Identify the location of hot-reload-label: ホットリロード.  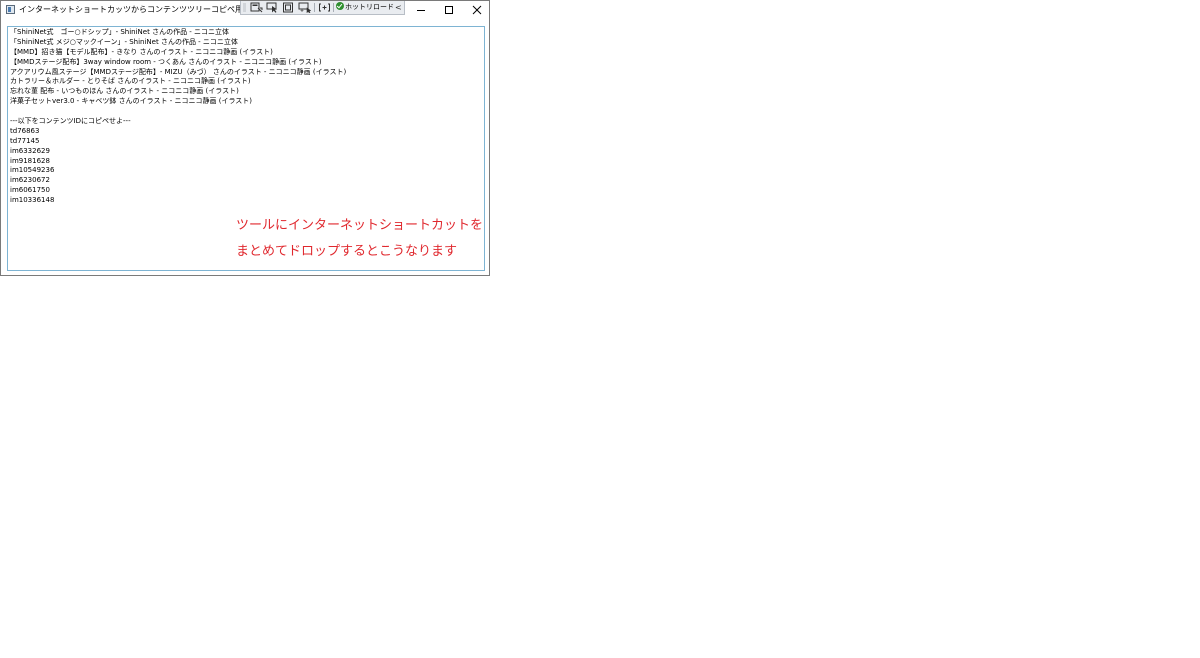
(369, 7).